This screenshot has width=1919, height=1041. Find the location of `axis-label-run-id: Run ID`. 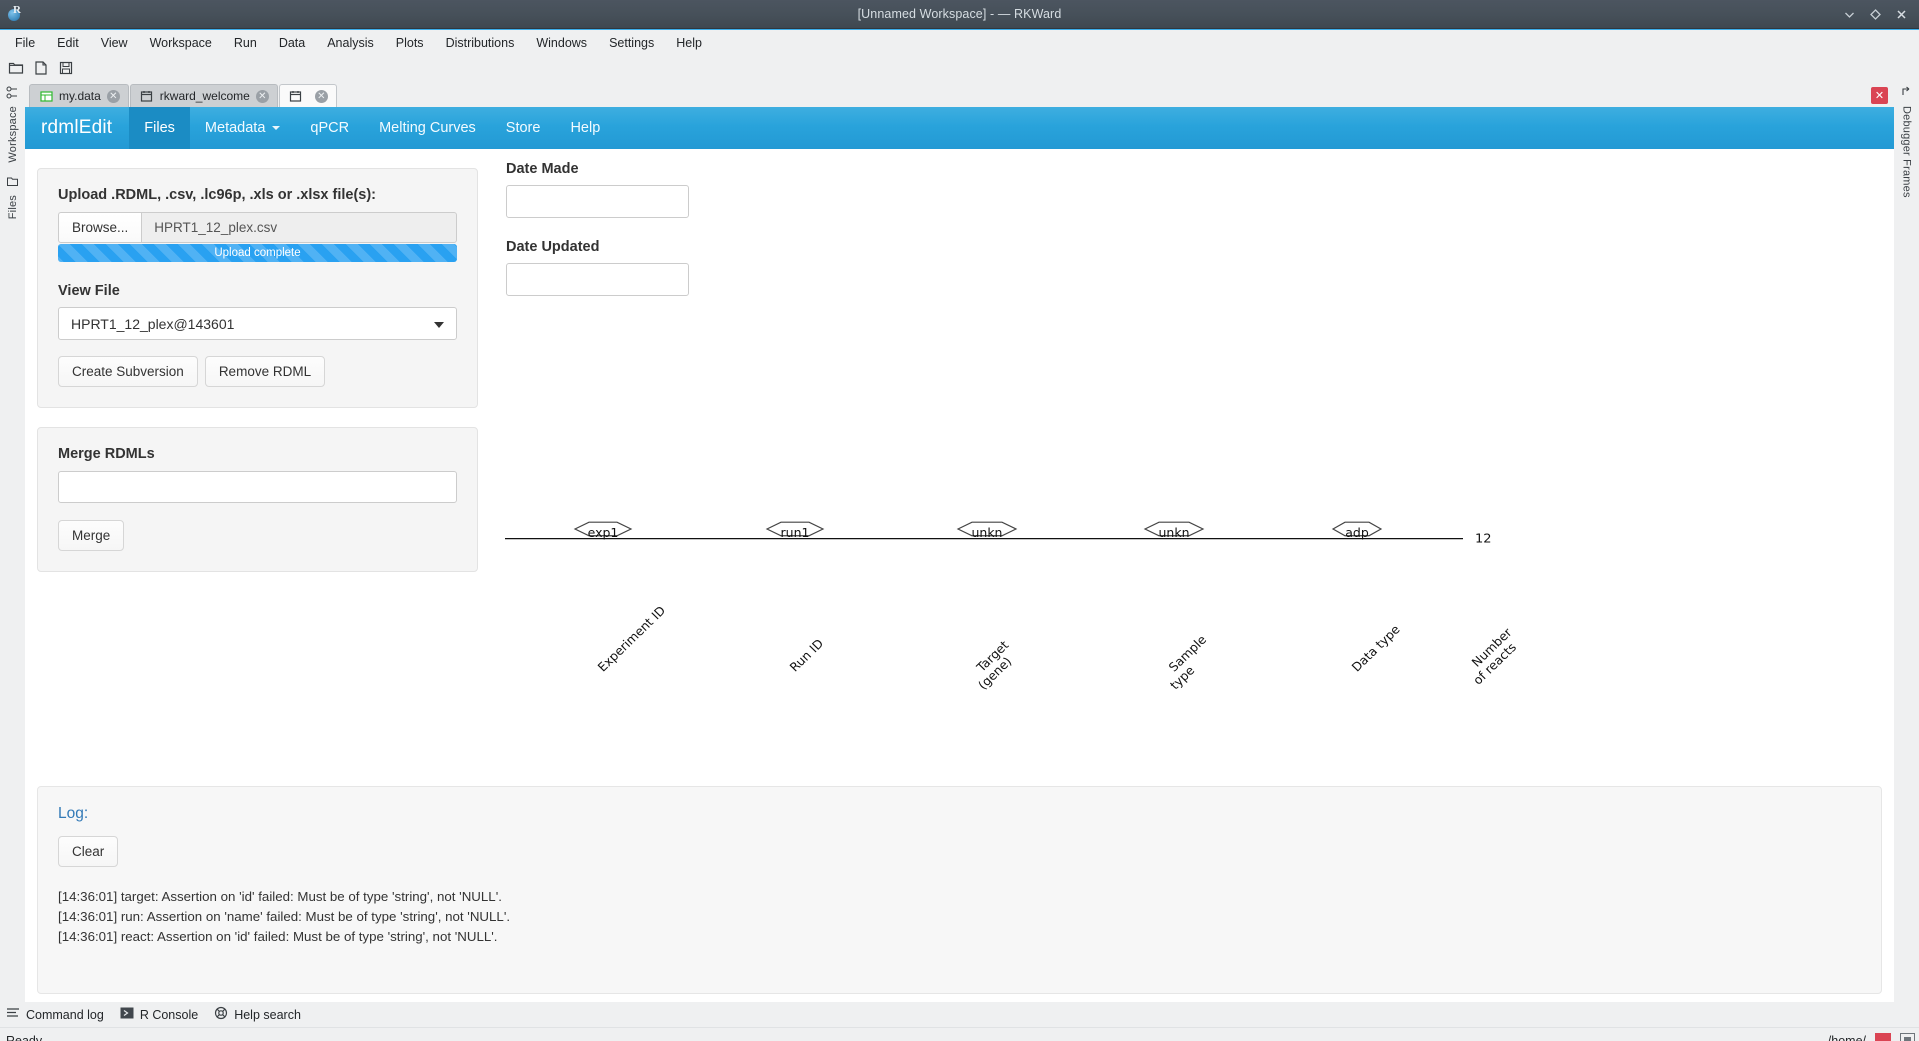

axis-label-run-id: Run ID is located at coordinates (806, 656).